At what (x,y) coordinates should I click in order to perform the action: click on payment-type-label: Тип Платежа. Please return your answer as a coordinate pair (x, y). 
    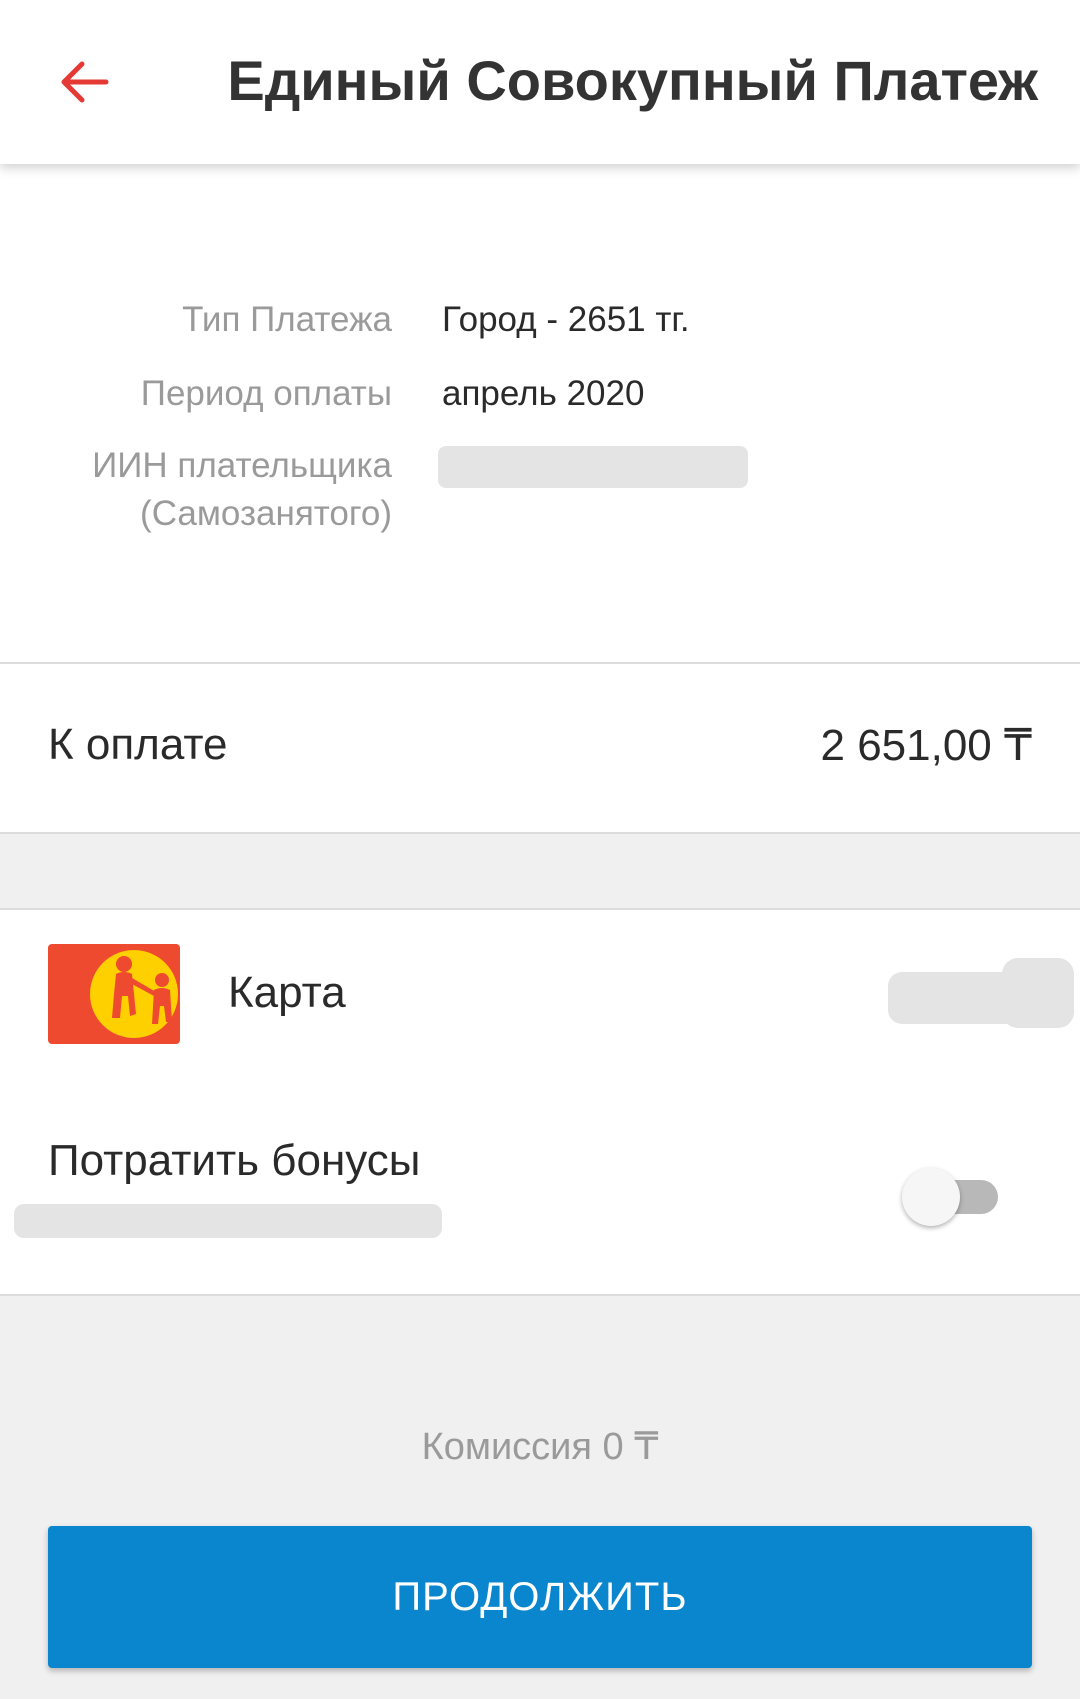
    Looking at the image, I should click on (287, 319).